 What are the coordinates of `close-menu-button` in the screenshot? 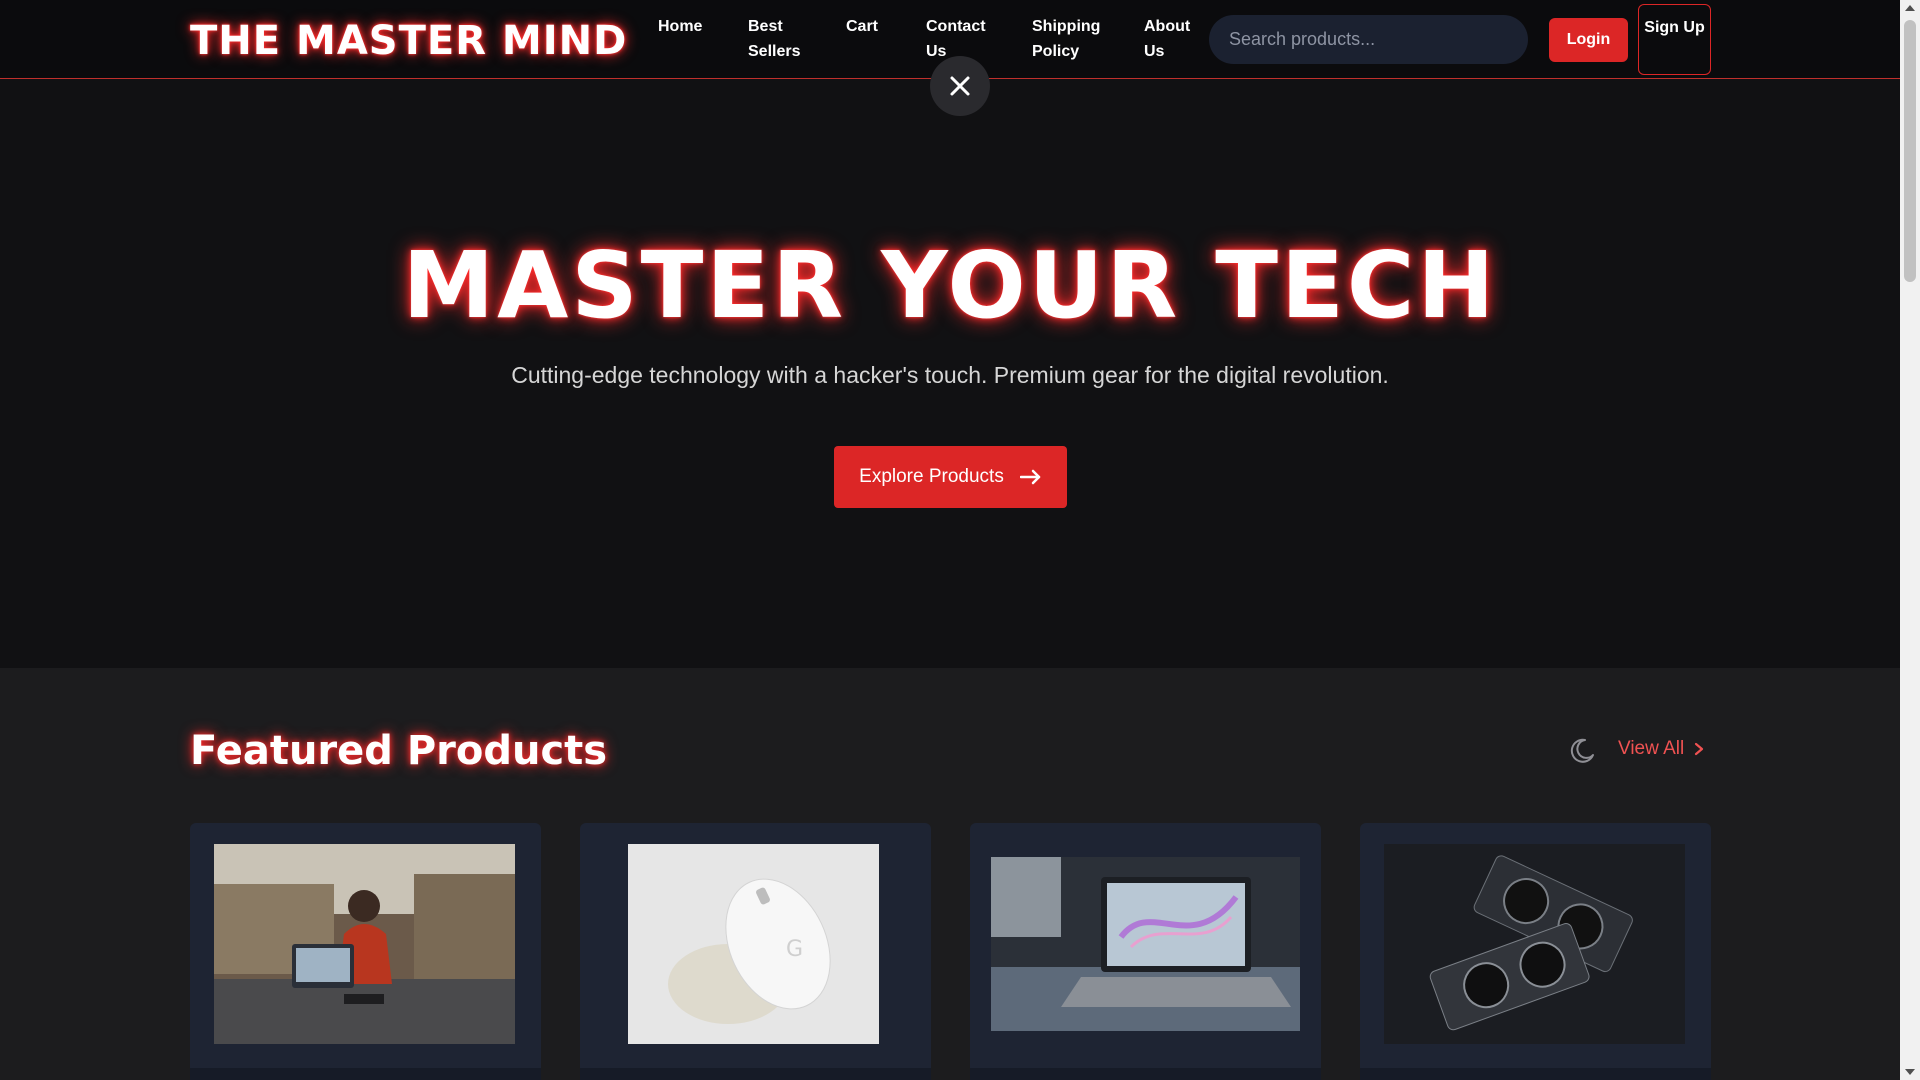 It's located at (960, 86).